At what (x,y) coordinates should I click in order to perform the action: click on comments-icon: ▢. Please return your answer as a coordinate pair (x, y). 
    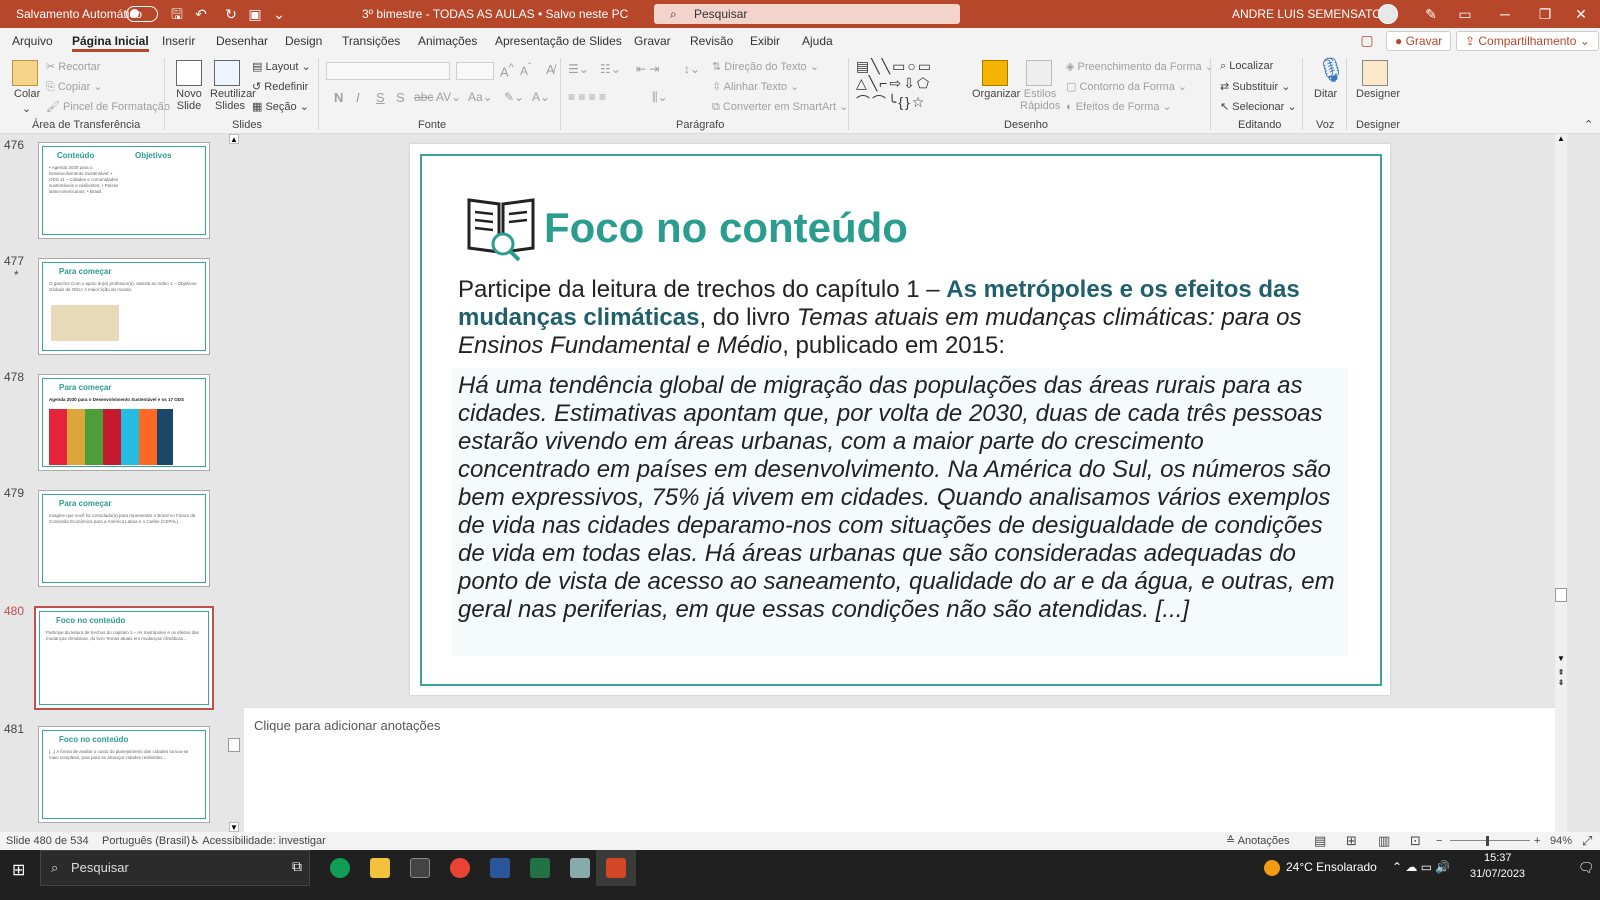
    Looking at the image, I should click on (1367, 40).